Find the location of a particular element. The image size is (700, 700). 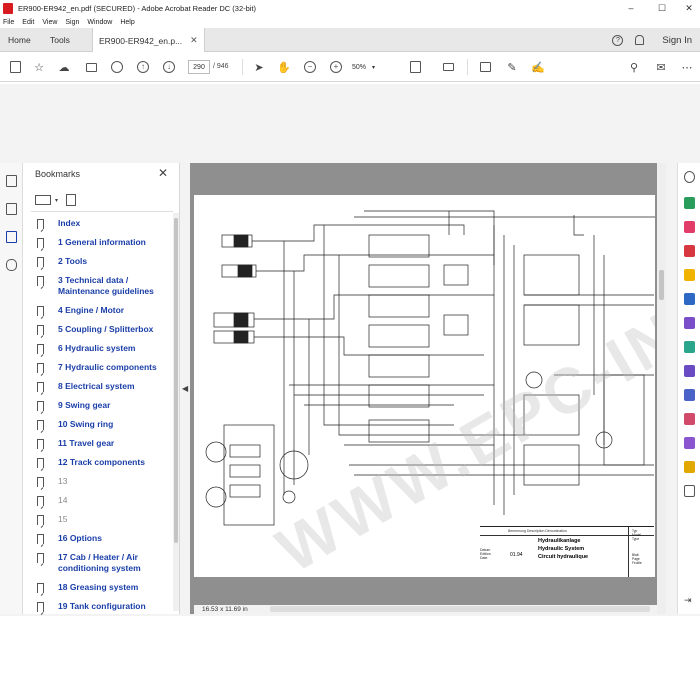

bookmark-item: Index is located at coordinates (107, 223).